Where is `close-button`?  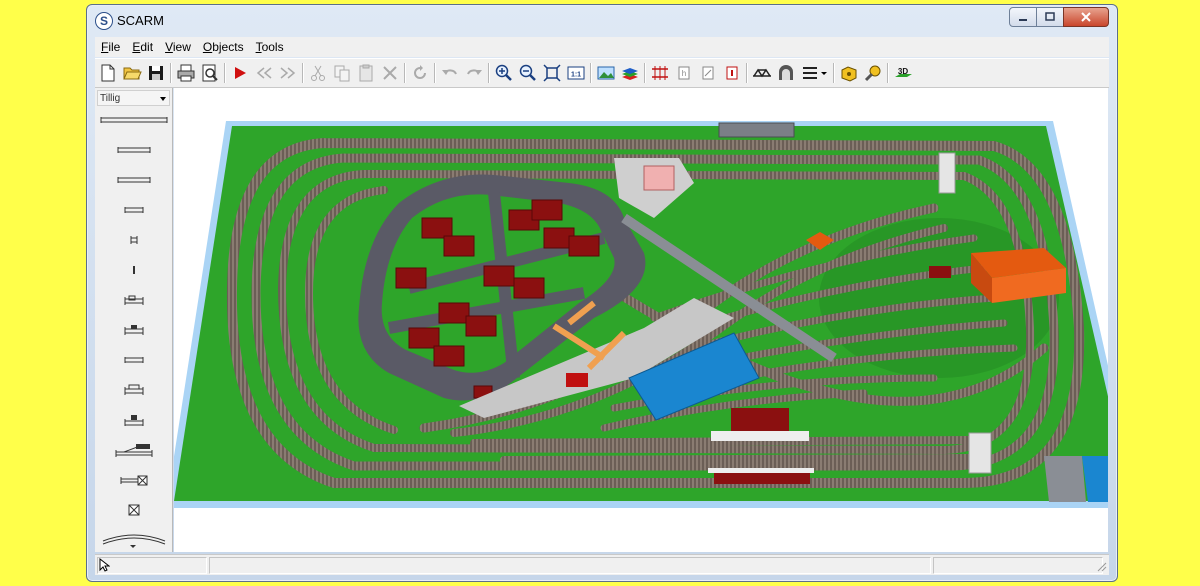
close-button is located at coordinates (1086, 17).